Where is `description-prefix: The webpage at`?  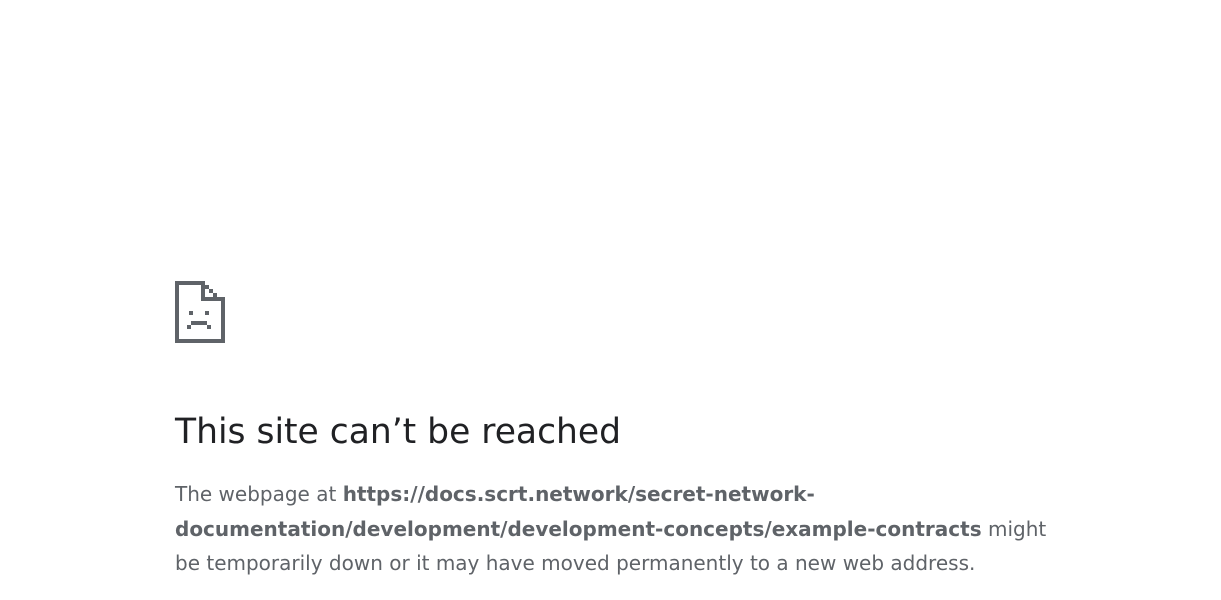 description-prefix: The webpage at is located at coordinates (259, 494).